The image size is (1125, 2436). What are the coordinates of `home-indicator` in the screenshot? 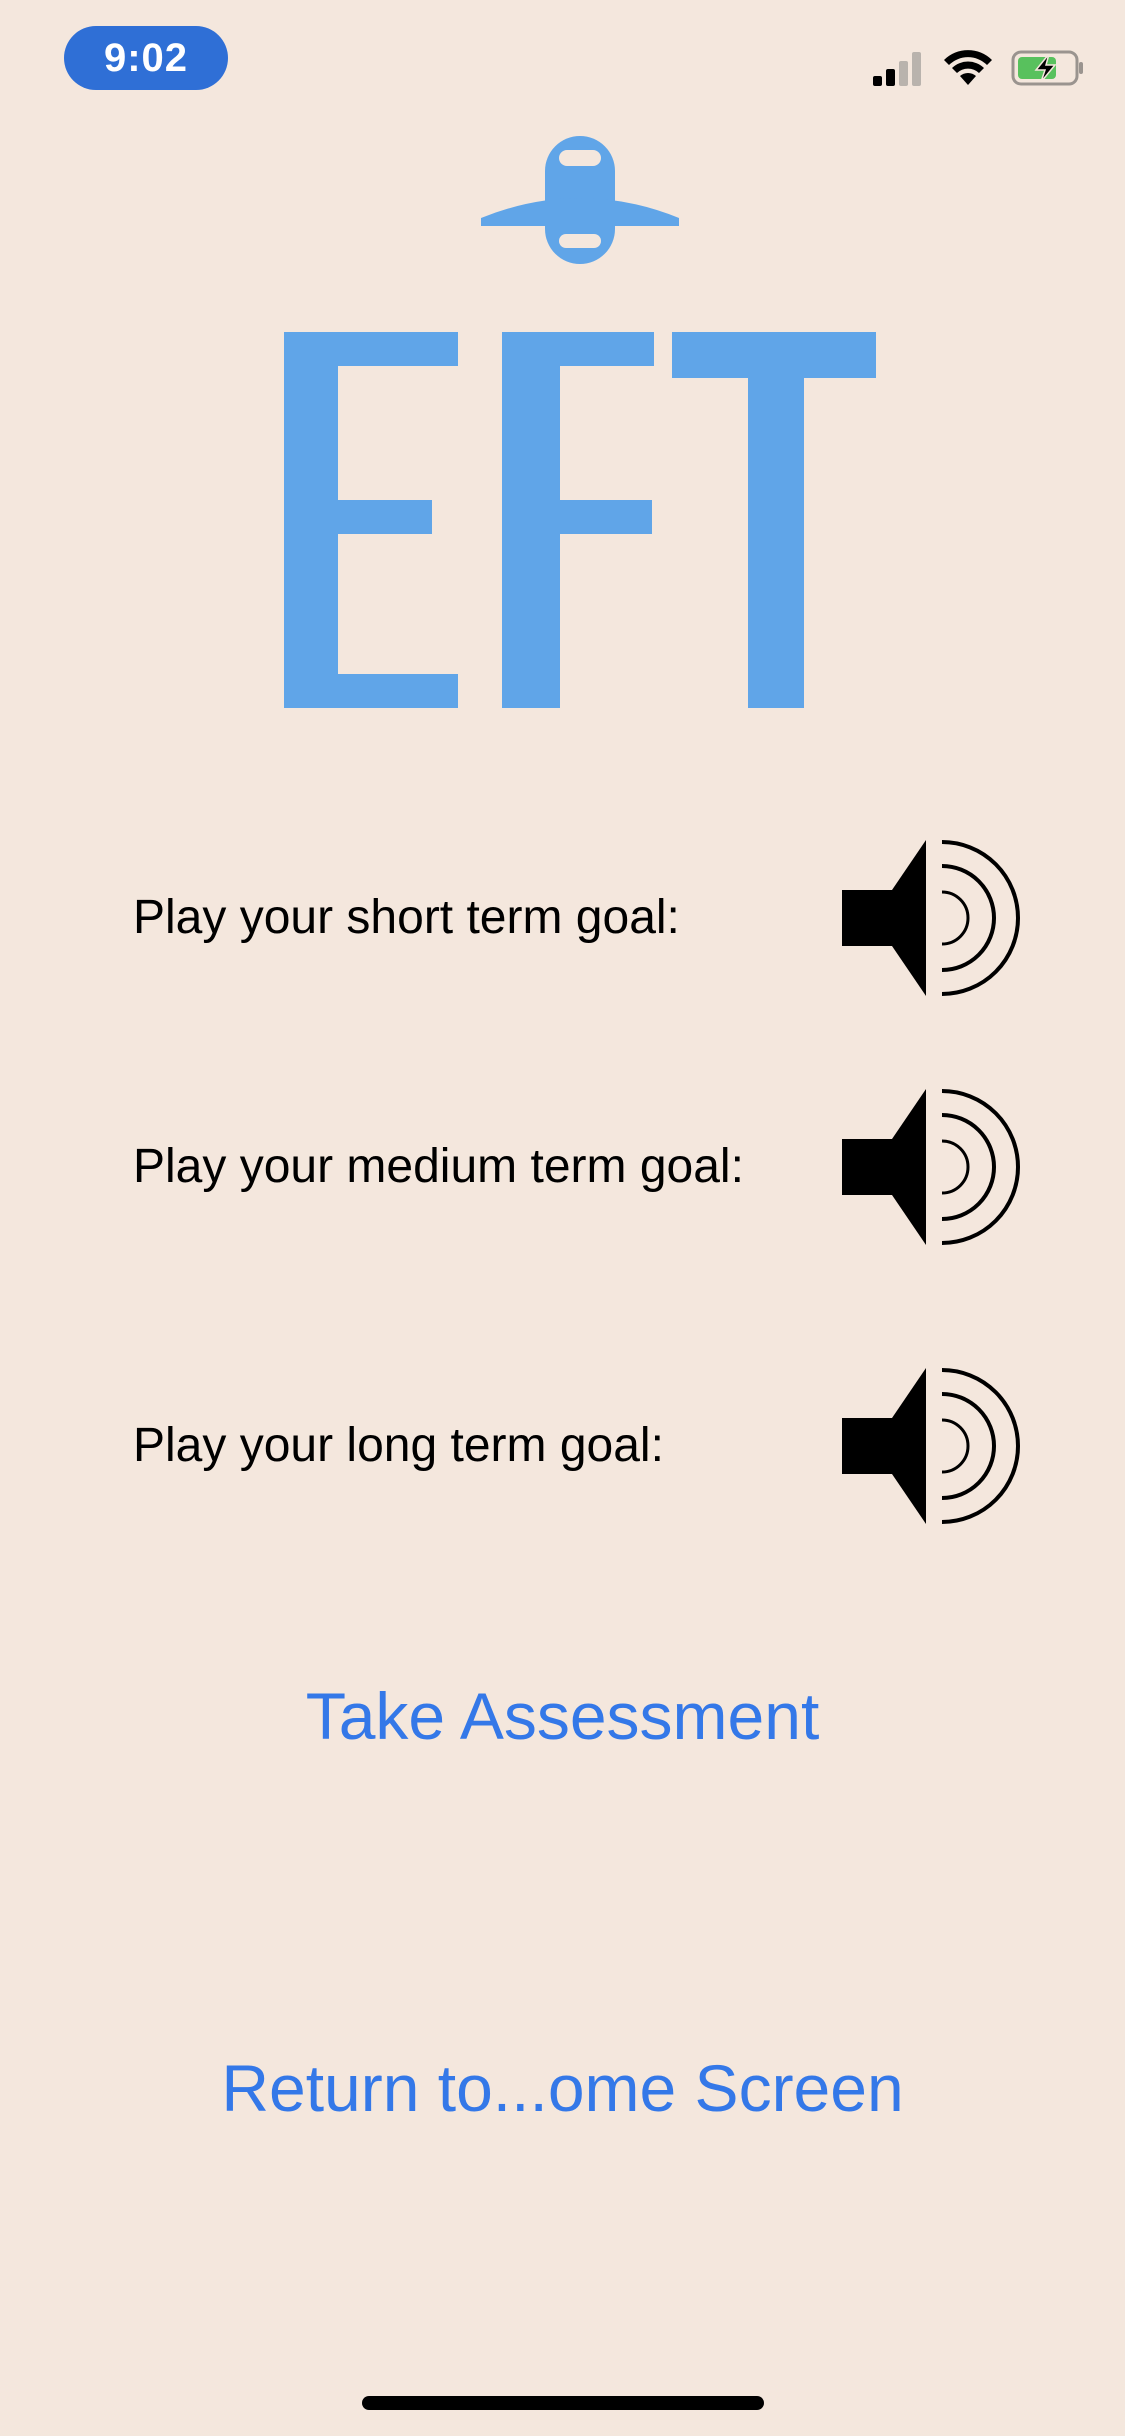 It's located at (563, 2403).